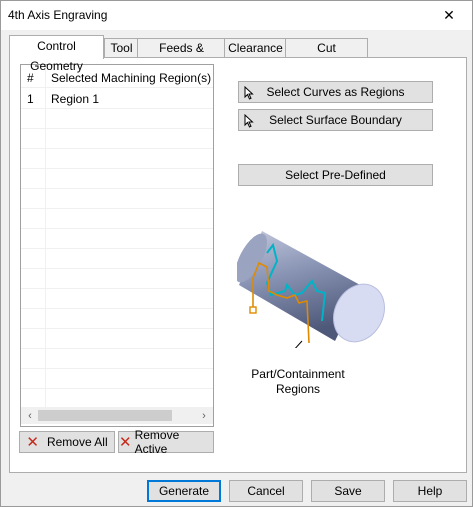 This screenshot has height=507, width=473. Describe the element at coordinates (157, 442) in the screenshot. I see `remove-active-label: Remove Active` at that location.